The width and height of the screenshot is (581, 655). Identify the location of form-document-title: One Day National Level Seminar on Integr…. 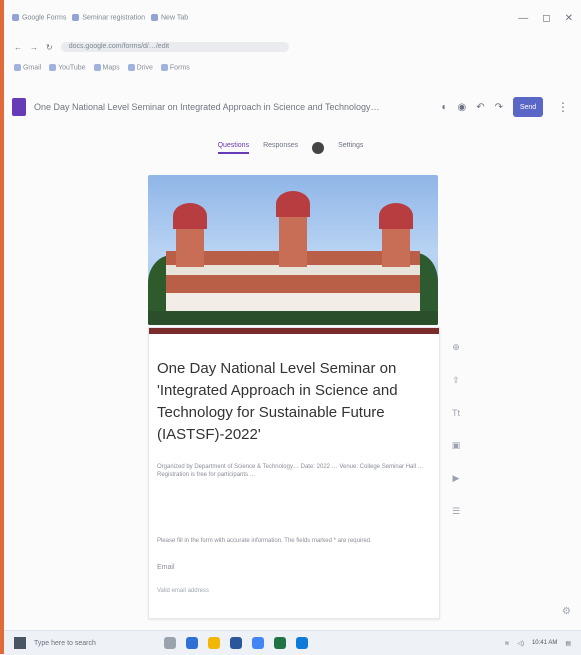
(237, 107).